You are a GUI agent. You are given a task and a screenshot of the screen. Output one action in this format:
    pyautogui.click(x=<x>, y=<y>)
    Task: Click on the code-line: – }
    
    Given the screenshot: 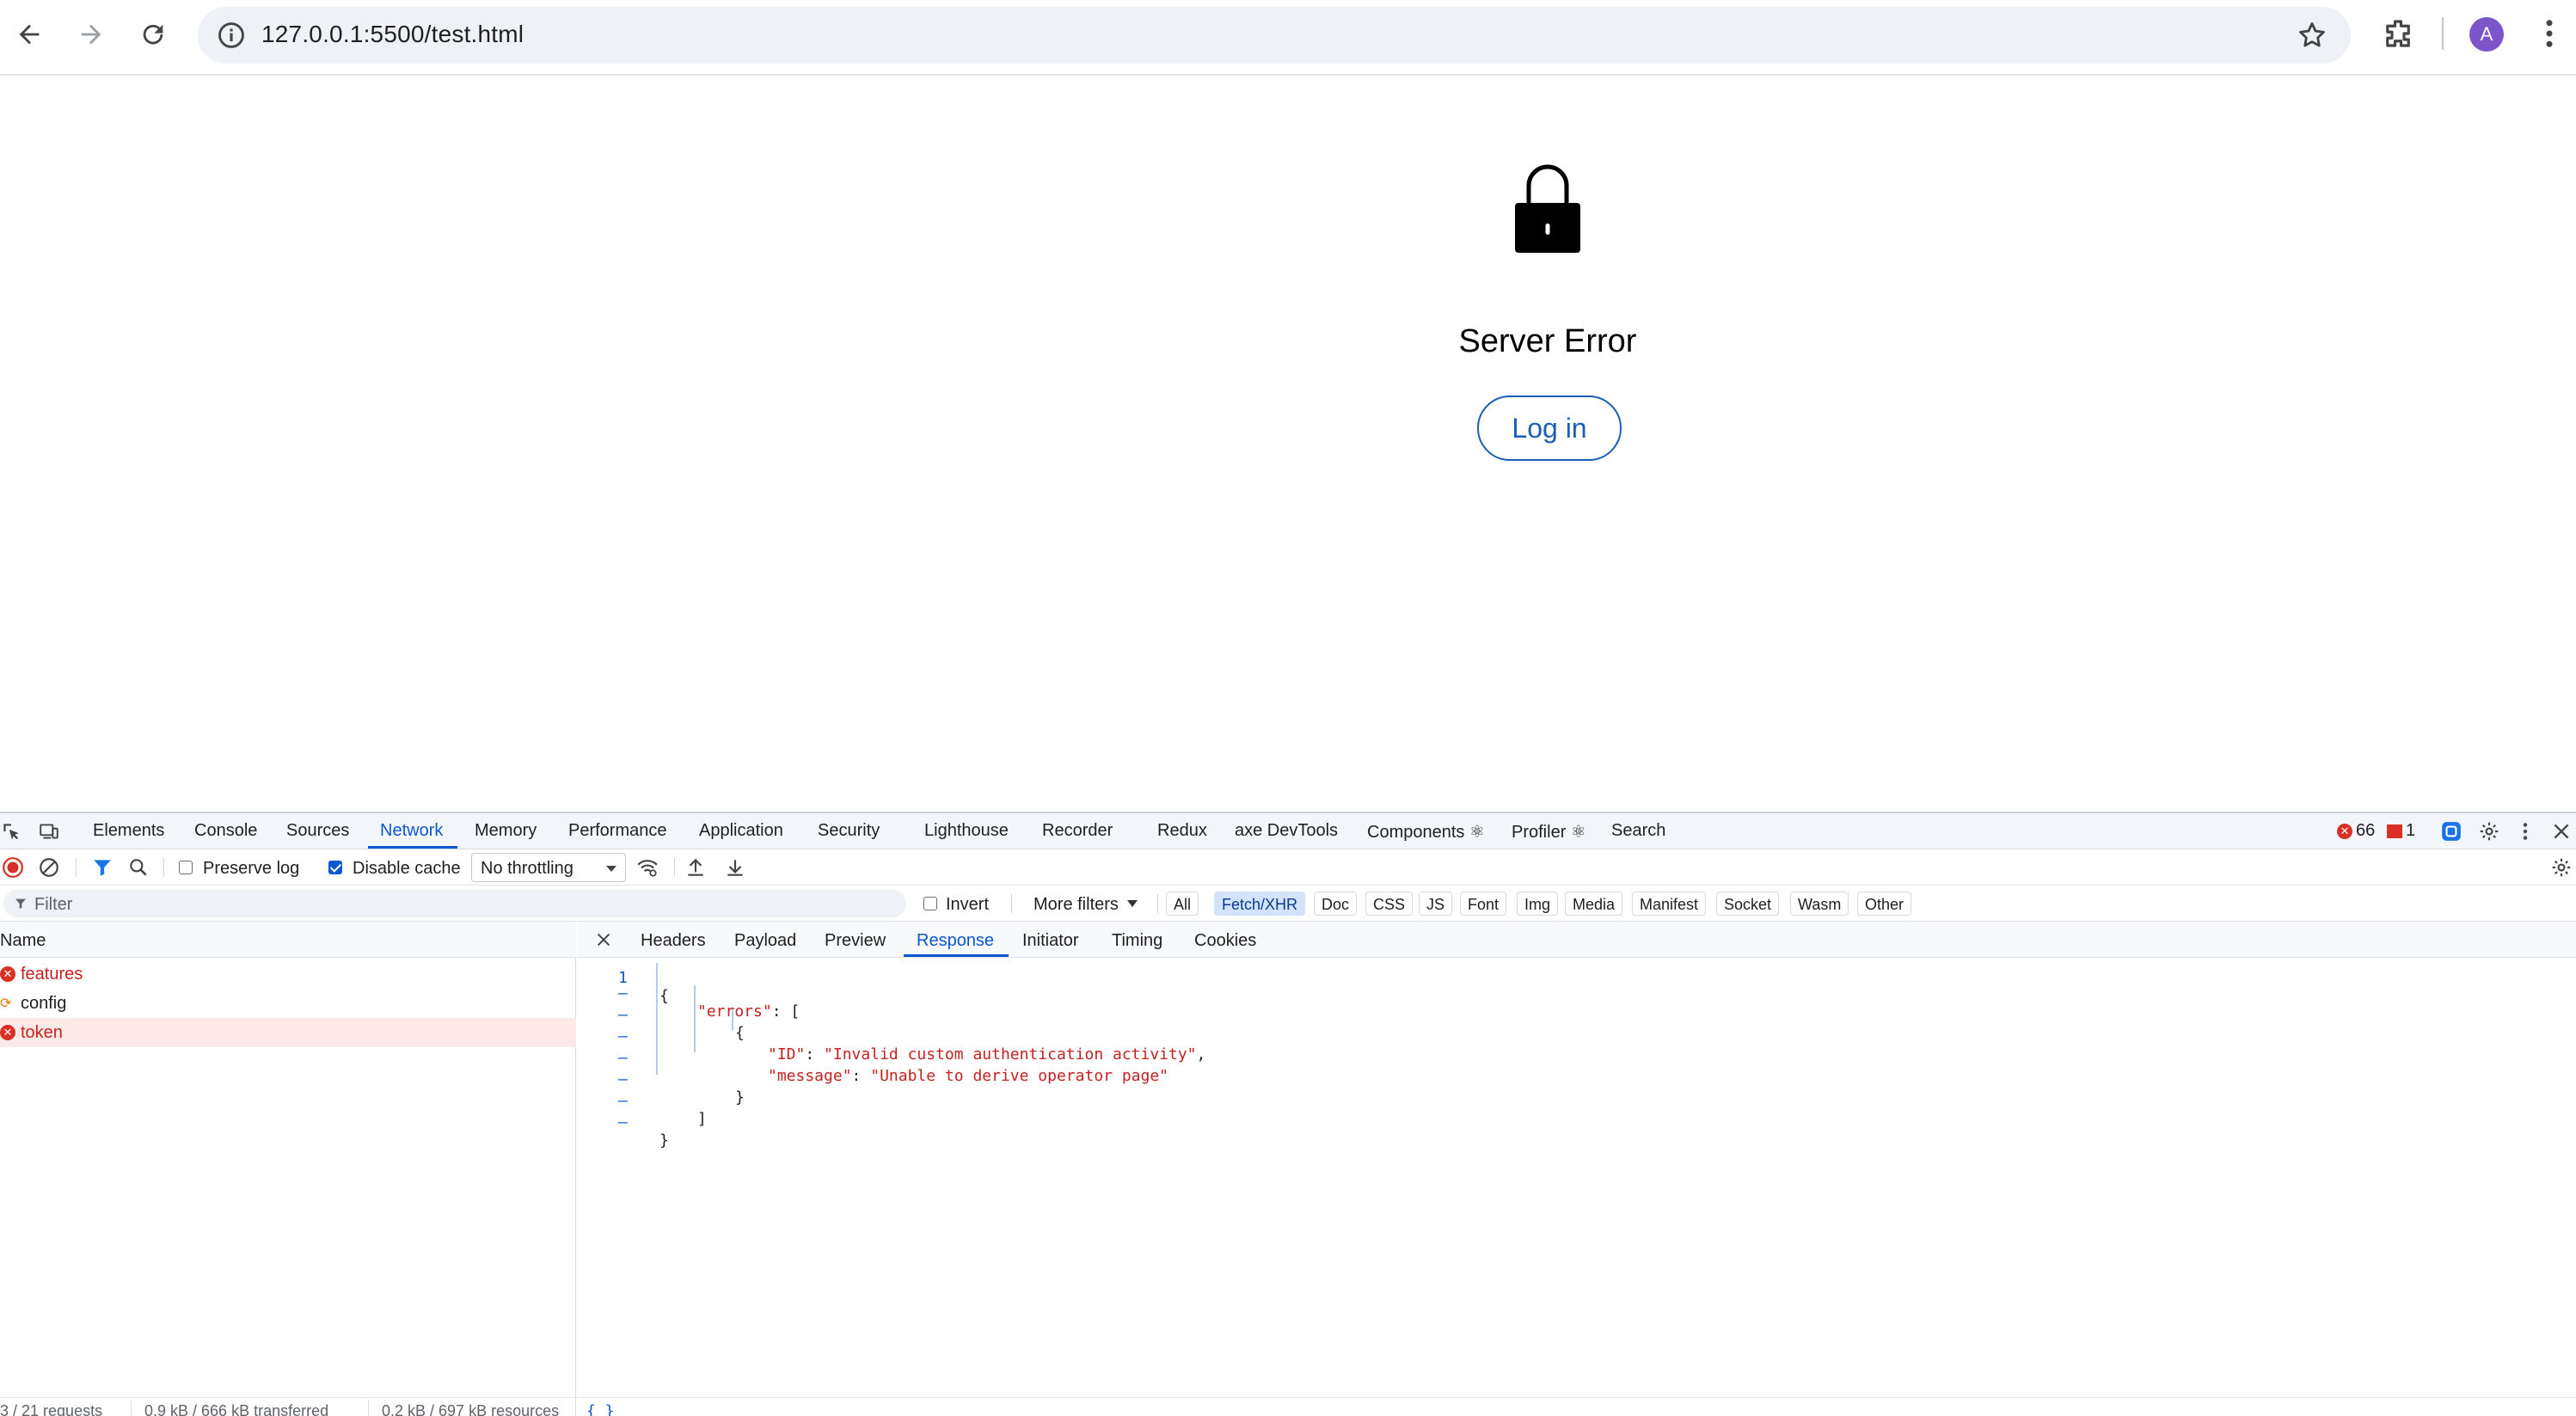 What is the action you would take?
    pyautogui.click(x=623, y=1122)
    